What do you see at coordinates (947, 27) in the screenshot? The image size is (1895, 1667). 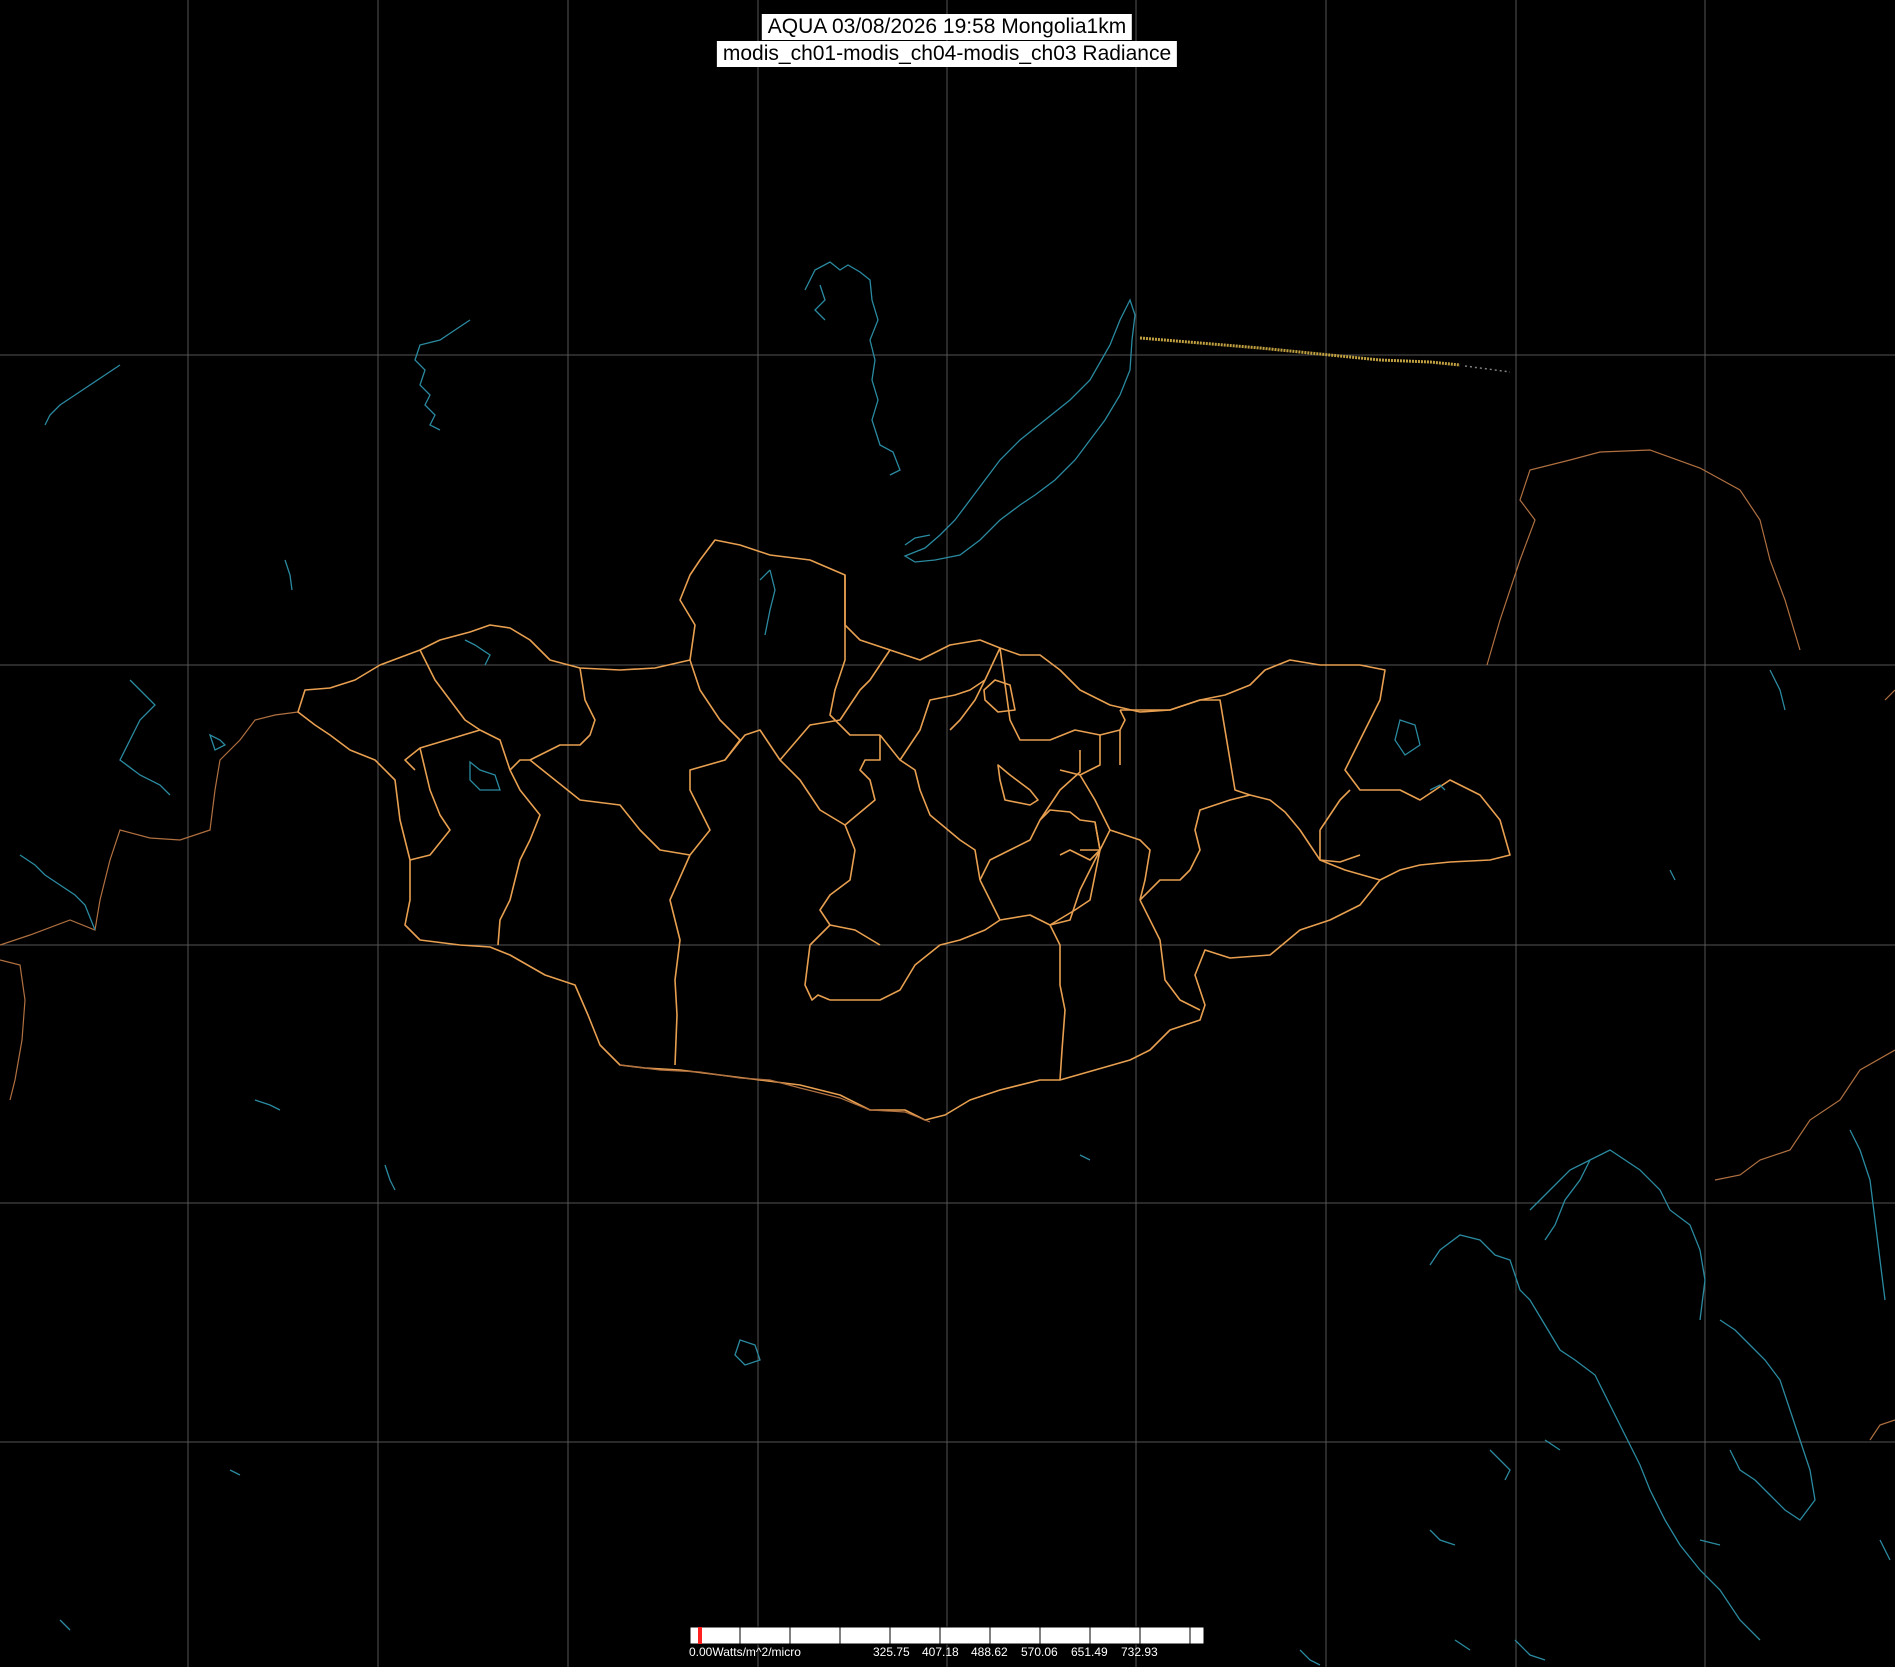 I see `map-title: AQUA 03/08/2026 19:58 Mongolia1km` at bounding box center [947, 27].